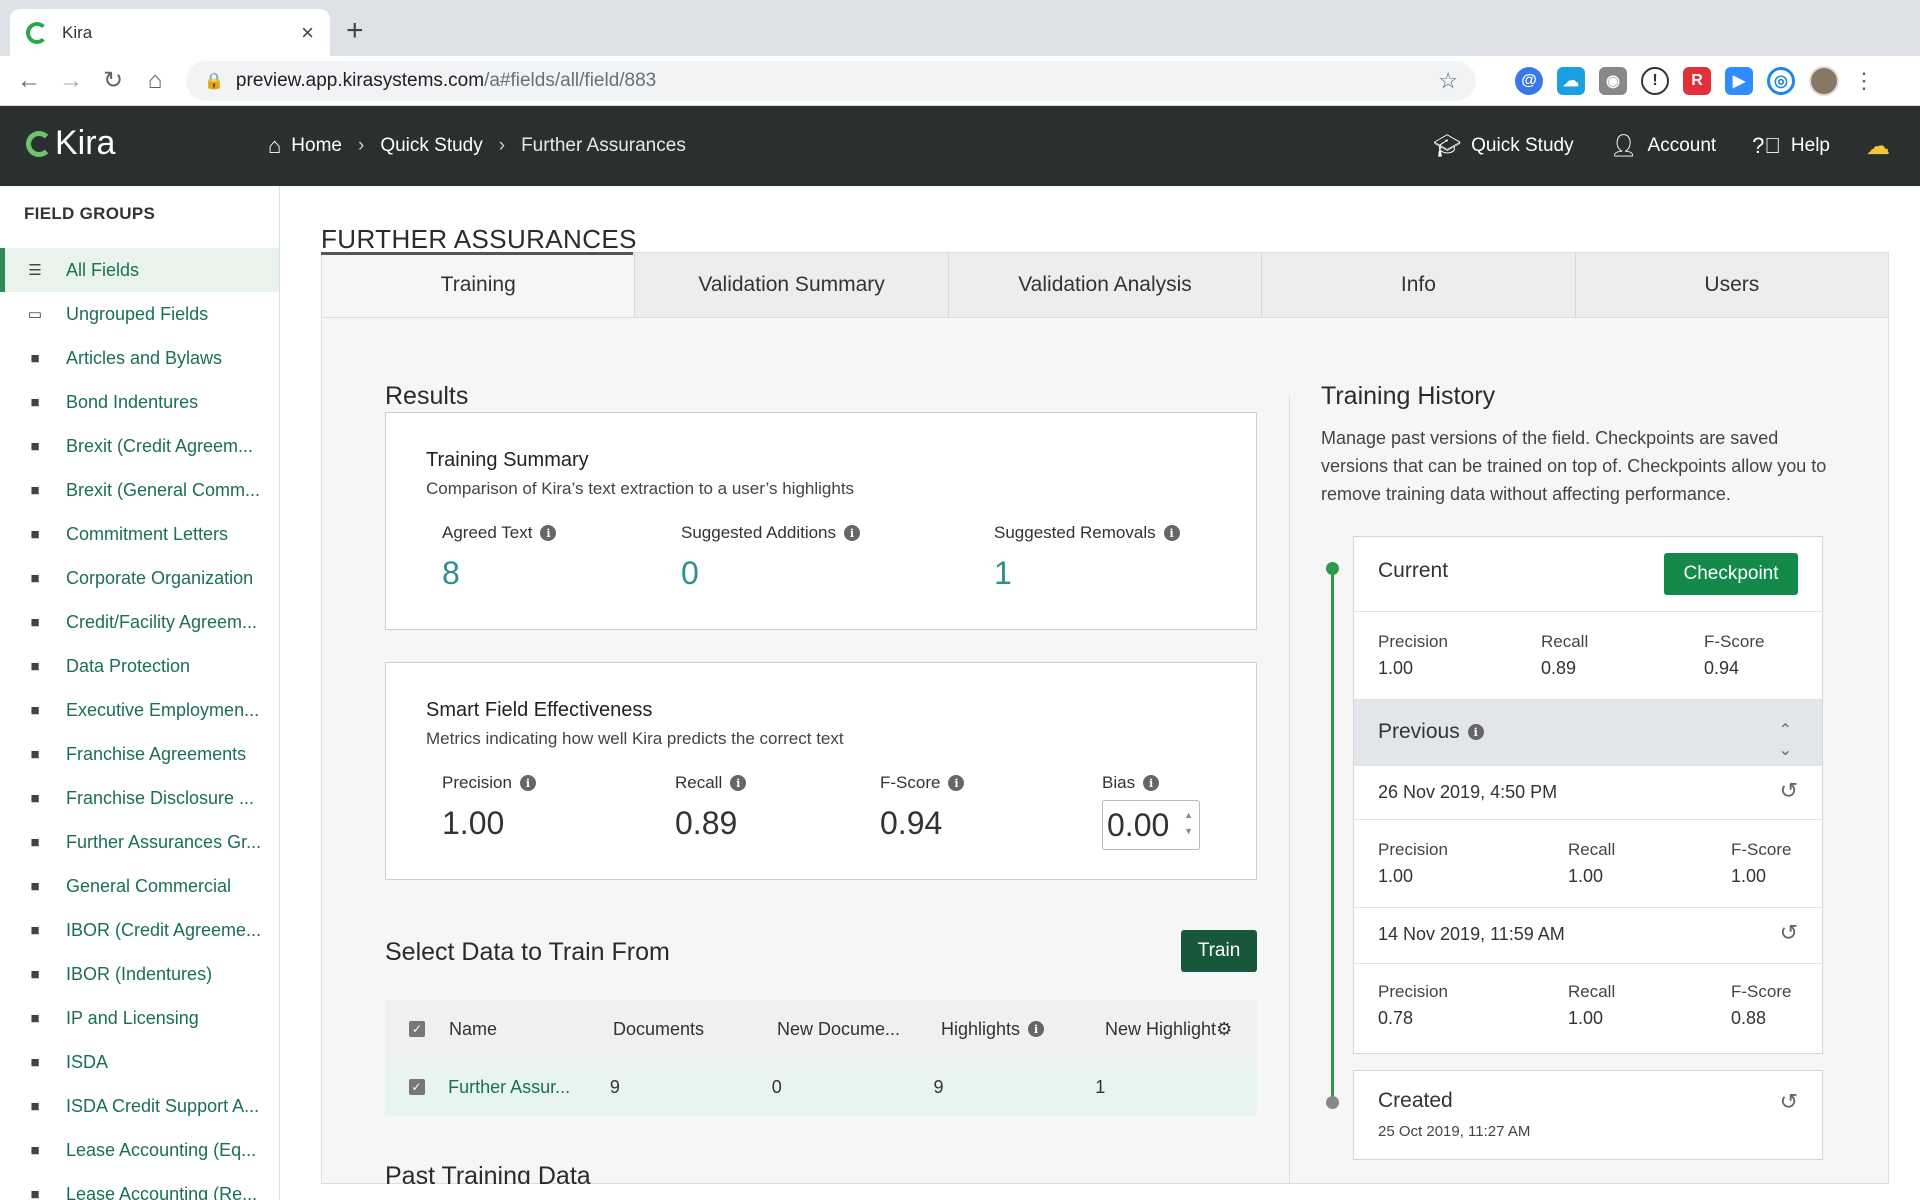 This screenshot has height=1200, width=1920. Describe the element at coordinates (139, 534) in the screenshot. I see `sidebar-item: ■ Commitment Letters` at that location.